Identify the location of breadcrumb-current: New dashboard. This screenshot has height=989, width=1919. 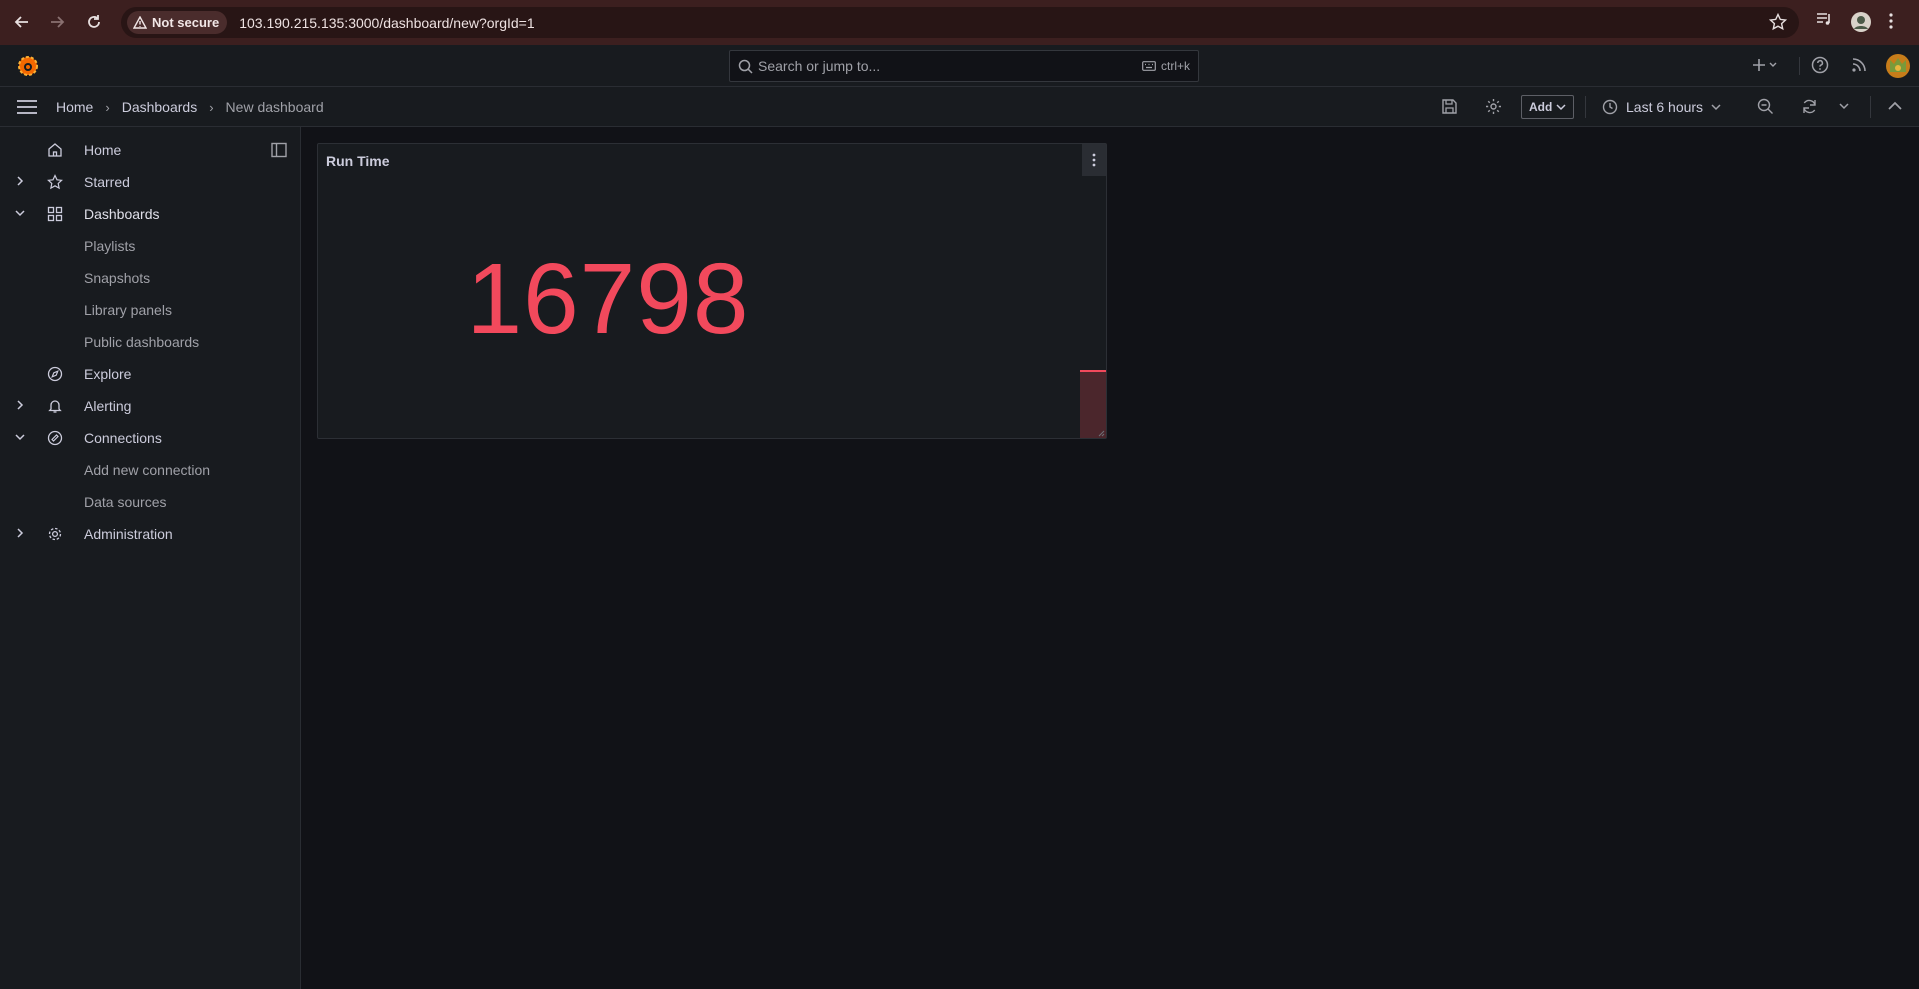
(274, 107).